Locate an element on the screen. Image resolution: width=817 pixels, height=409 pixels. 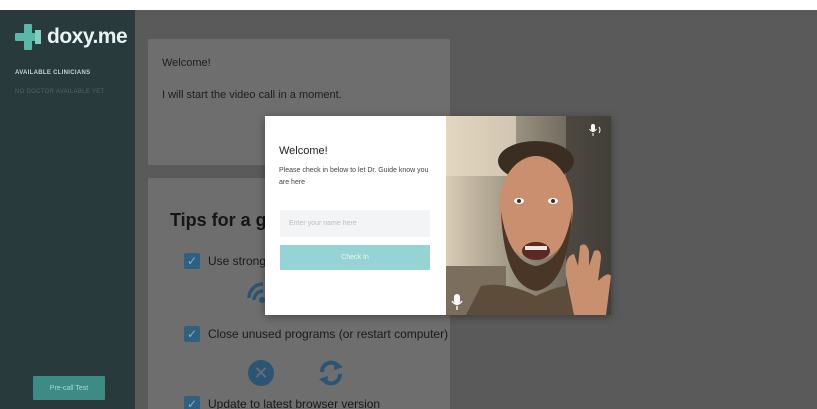
logo: doxy.me is located at coordinates (71, 37).